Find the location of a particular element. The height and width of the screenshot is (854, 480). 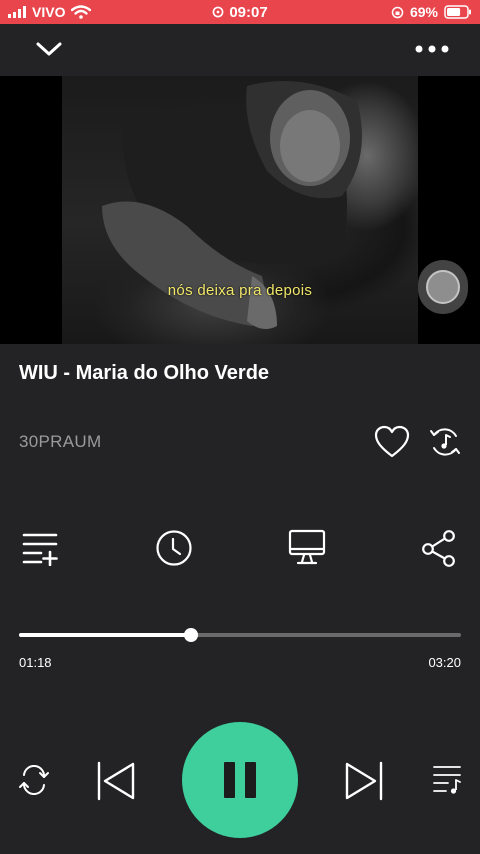

battery-percent: 69% is located at coordinates (423, 12).